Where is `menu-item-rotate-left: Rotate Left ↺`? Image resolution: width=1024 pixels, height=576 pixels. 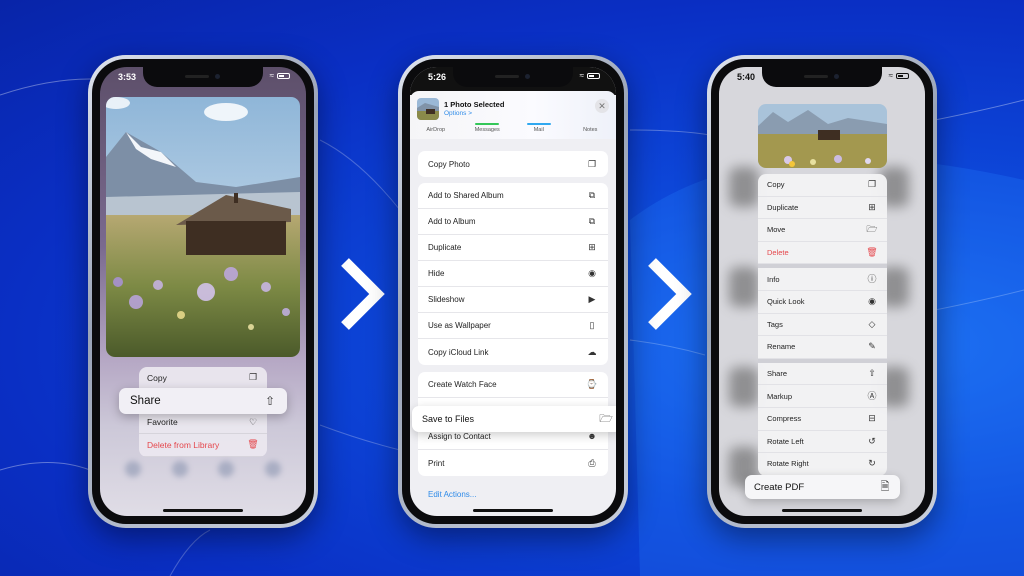 menu-item-rotate-left: Rotate Left ↺ is located at coordinates (822, 442).